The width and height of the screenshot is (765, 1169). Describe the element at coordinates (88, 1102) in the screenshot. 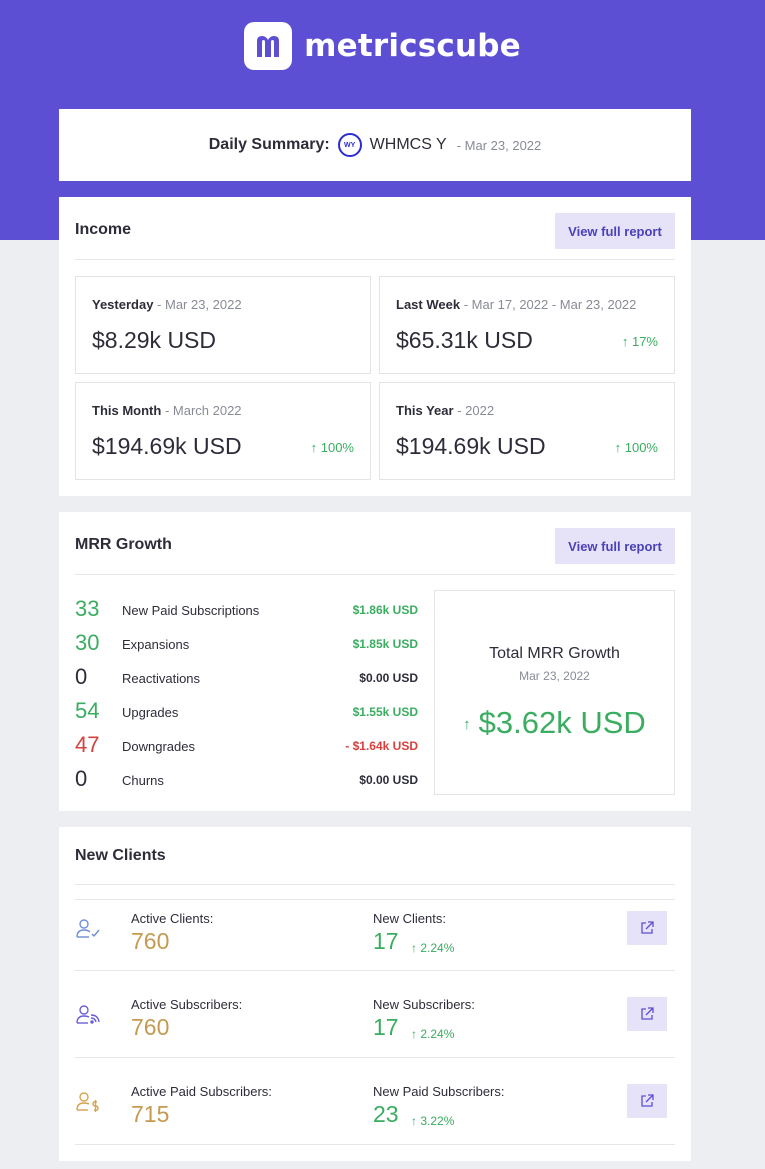

I see `user-dollar-icon` at that location.